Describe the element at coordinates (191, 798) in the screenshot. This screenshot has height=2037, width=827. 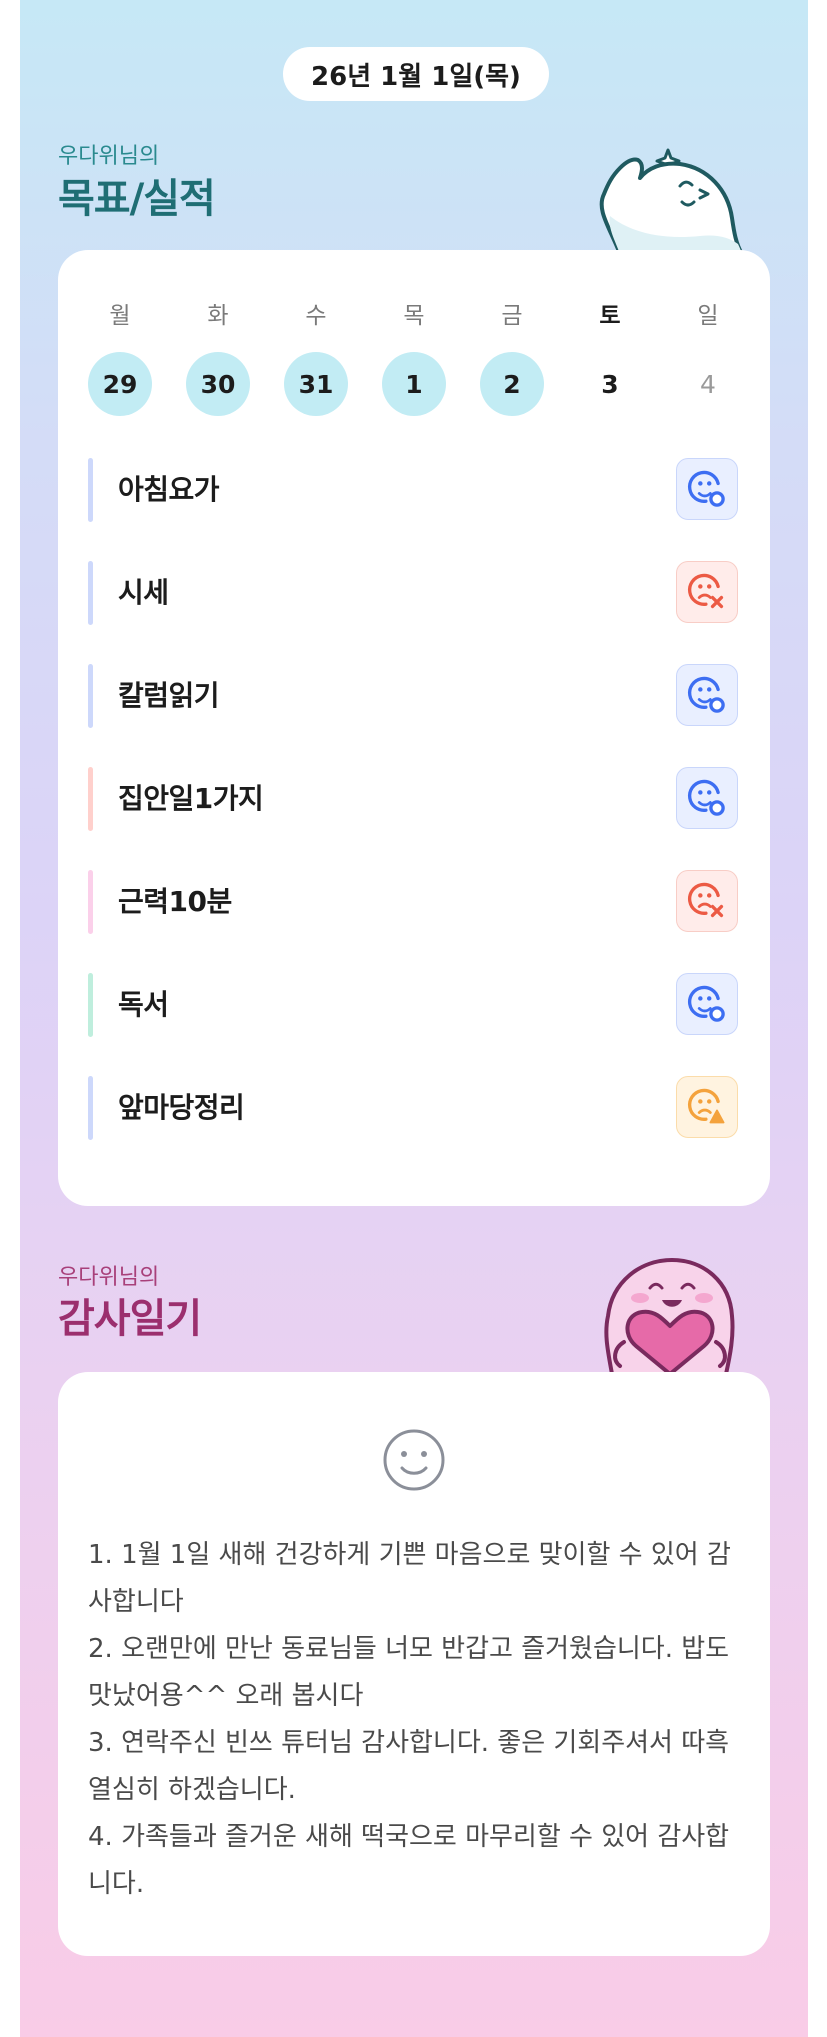
I see `goal-label: 집안일1가지` at that location.